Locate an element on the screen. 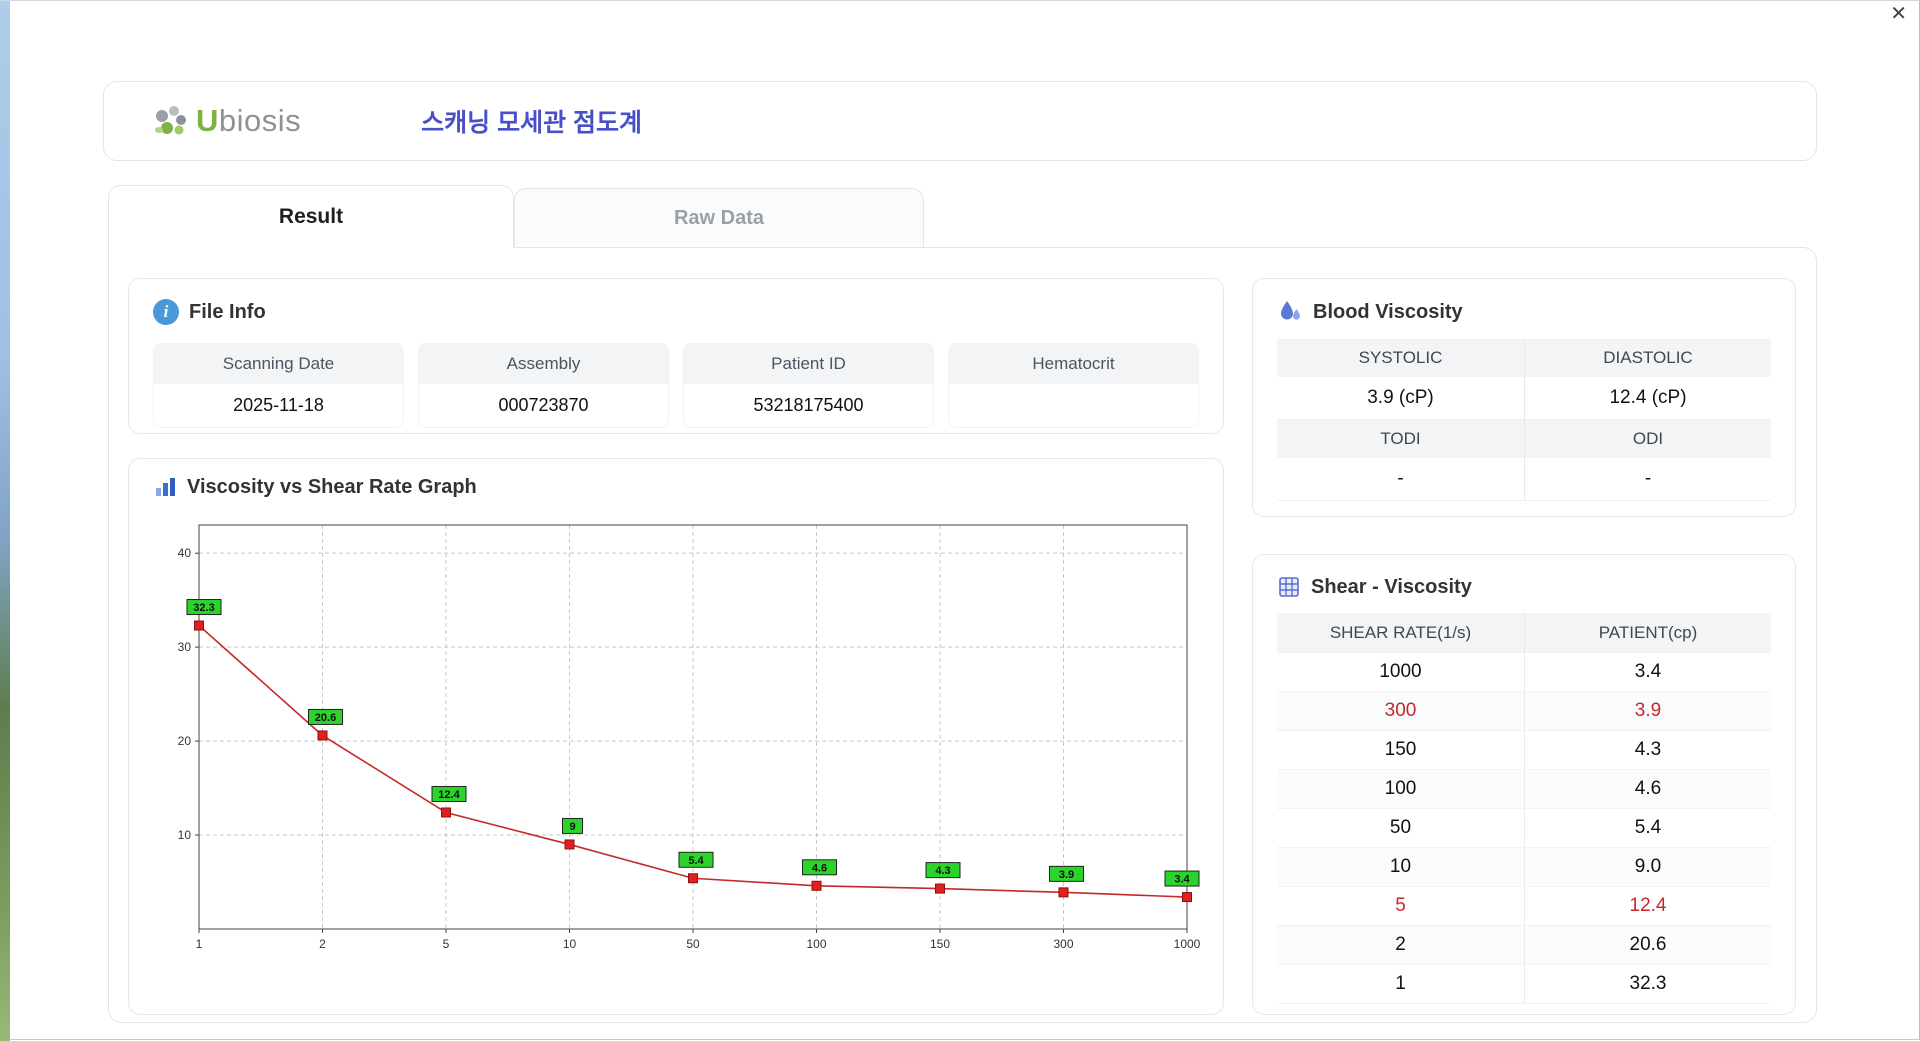 Image resolution: width=1920 pixels, height=1041 pixels. blood-viscosity-title: Blood Viscosity is located at coordinates (1388, 312).